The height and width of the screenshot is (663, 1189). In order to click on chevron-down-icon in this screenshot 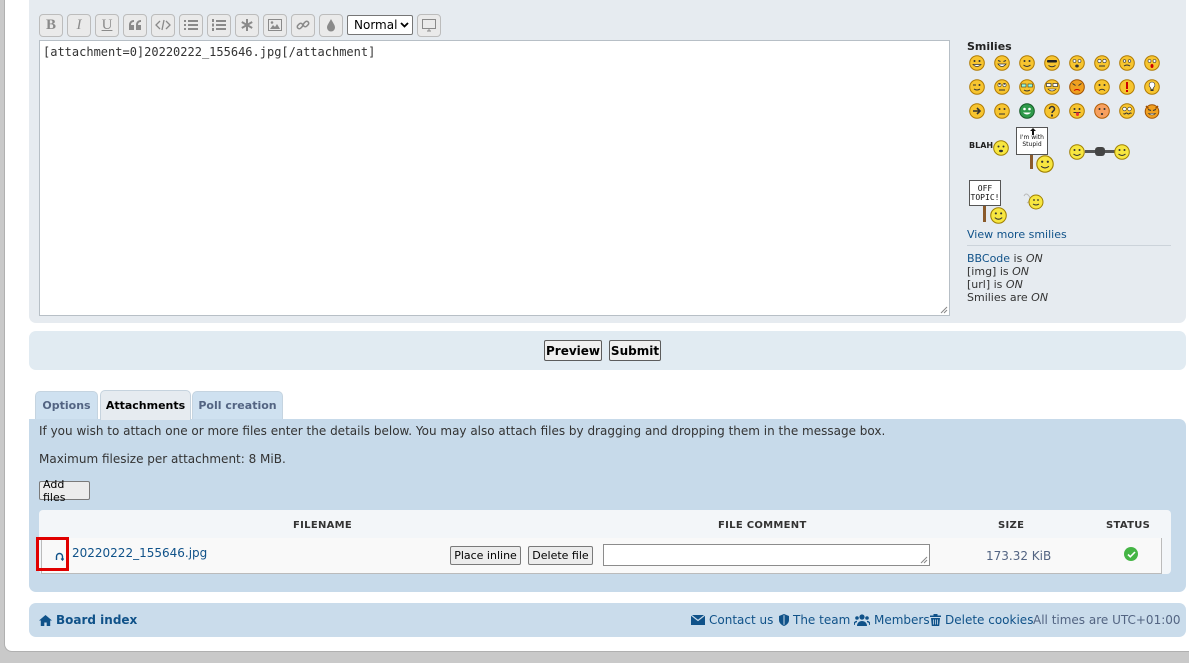, I will do `click(404, 25)`.